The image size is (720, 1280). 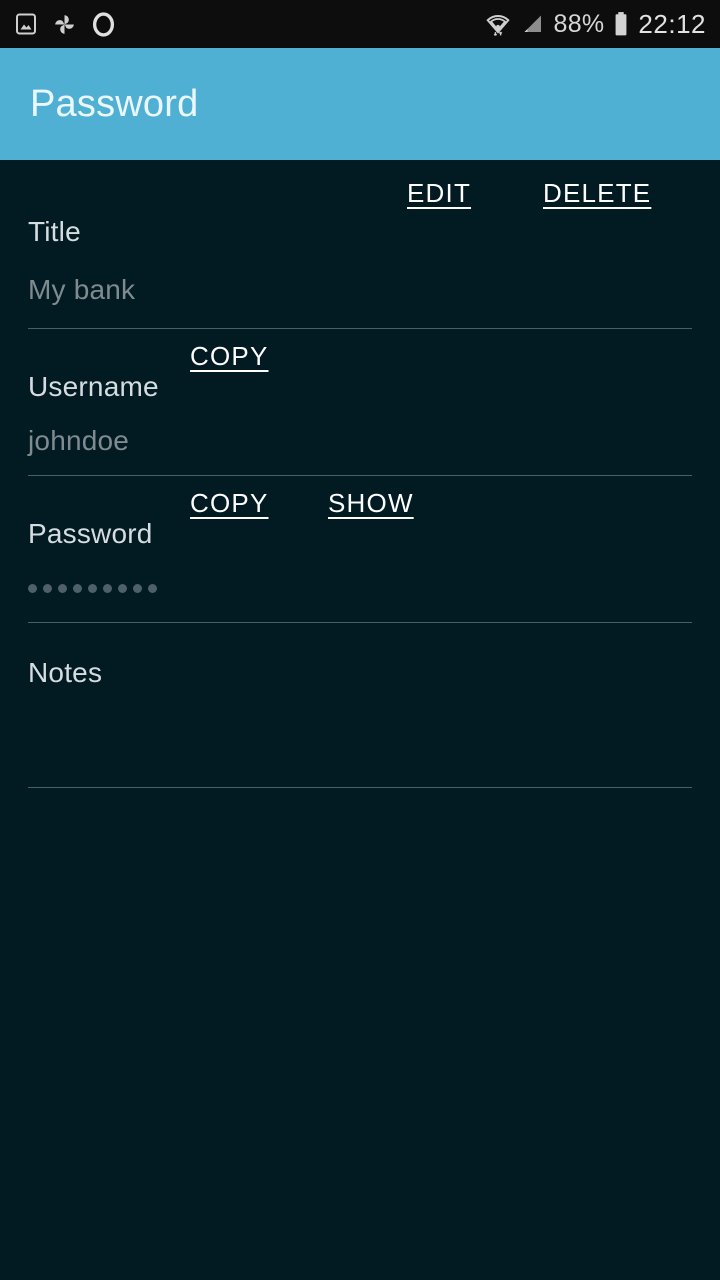 I want to click on password-field-header: Password COPY SHOW, so click(x=360, y=515).